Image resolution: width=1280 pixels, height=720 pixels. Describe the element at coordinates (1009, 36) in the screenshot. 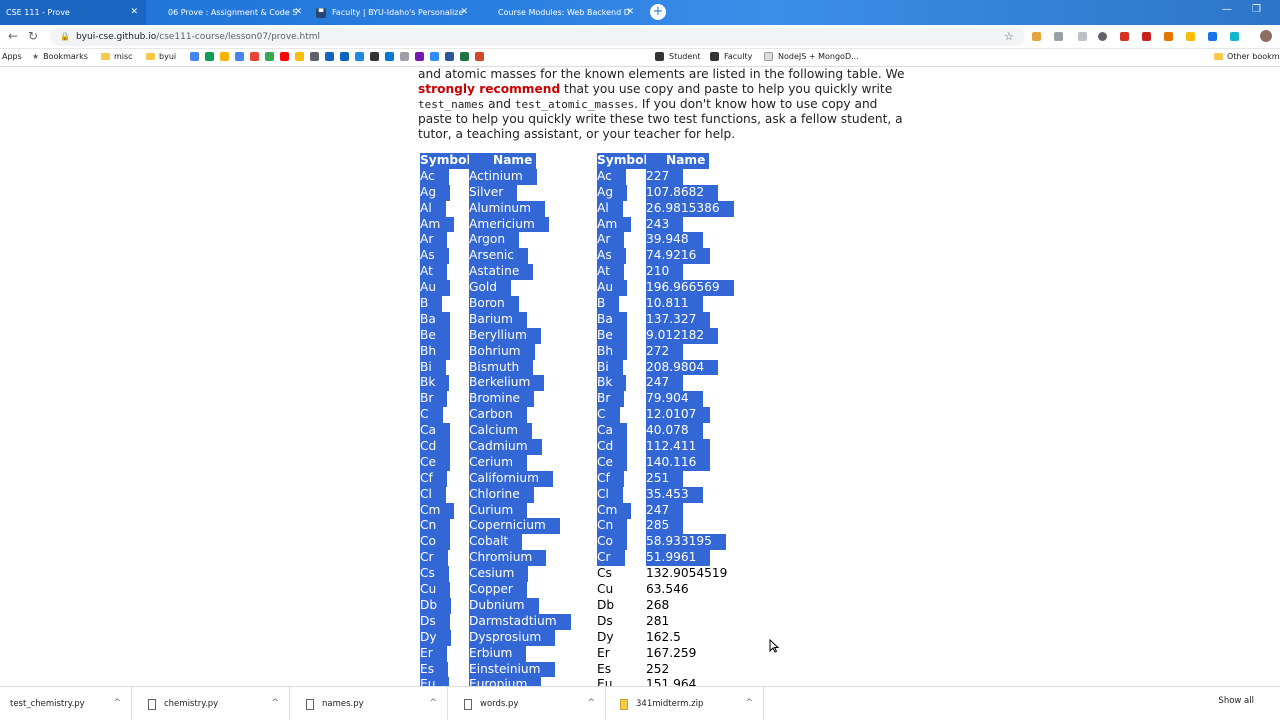

I see `bookmark-star-icon: ☆` at that location.